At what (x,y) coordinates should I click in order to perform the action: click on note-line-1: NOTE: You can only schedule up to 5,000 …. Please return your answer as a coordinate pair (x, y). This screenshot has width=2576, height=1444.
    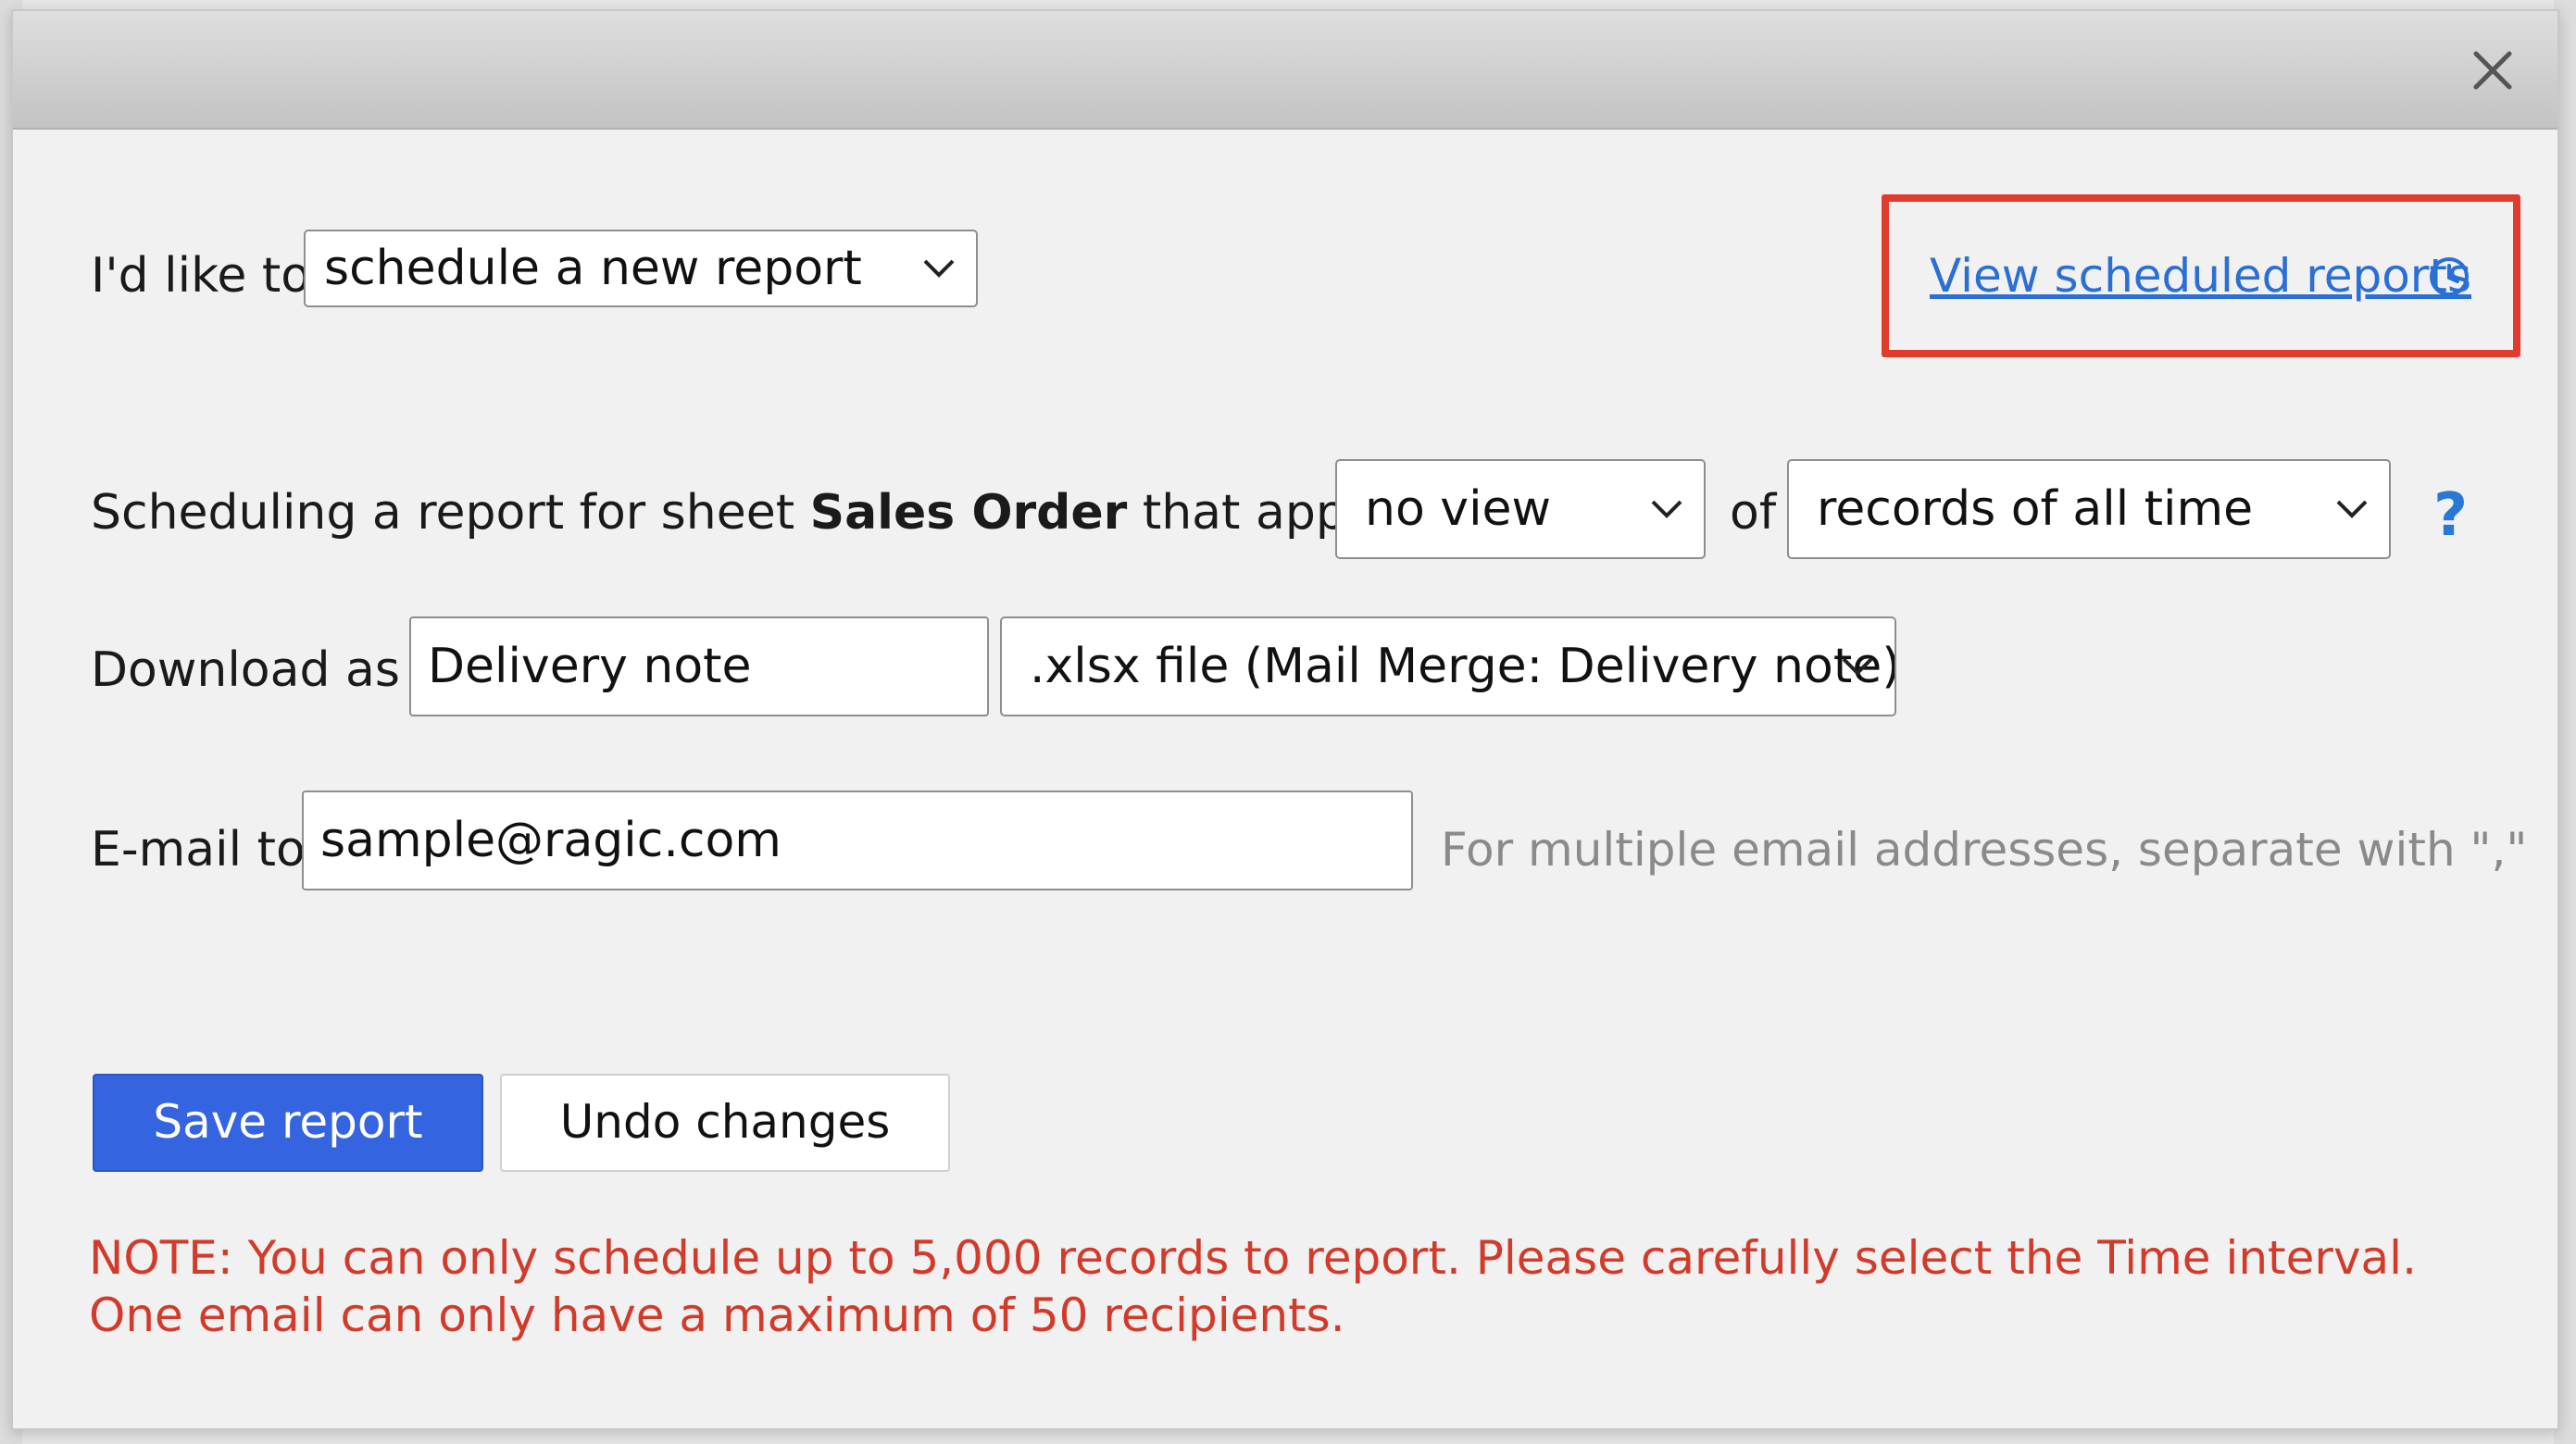
    Looking at the image, I should click on (1253, 1258).